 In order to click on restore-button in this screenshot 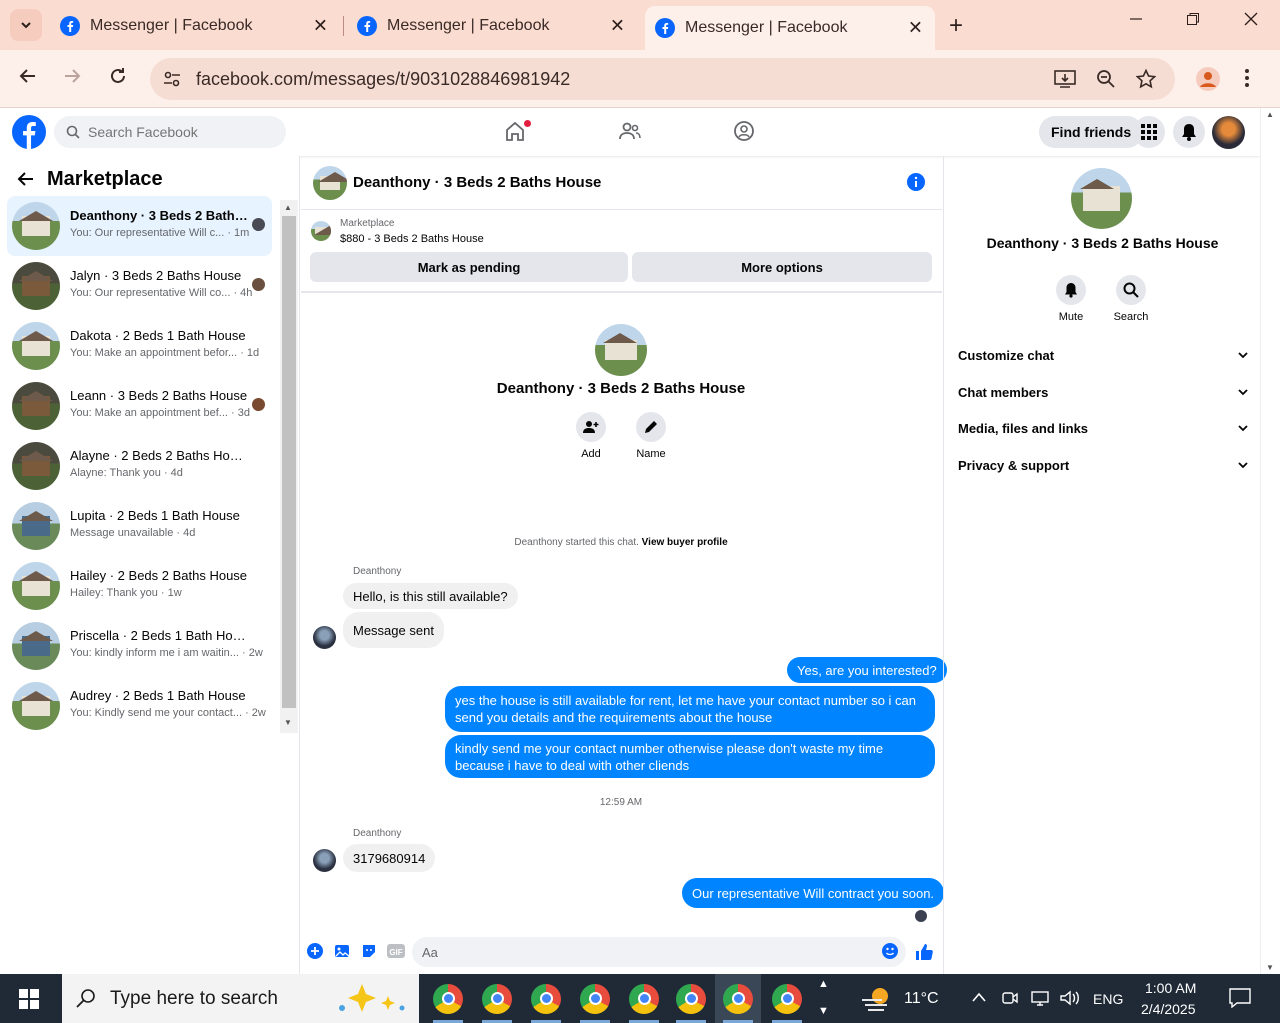, I will do `click(1193, 19)`.